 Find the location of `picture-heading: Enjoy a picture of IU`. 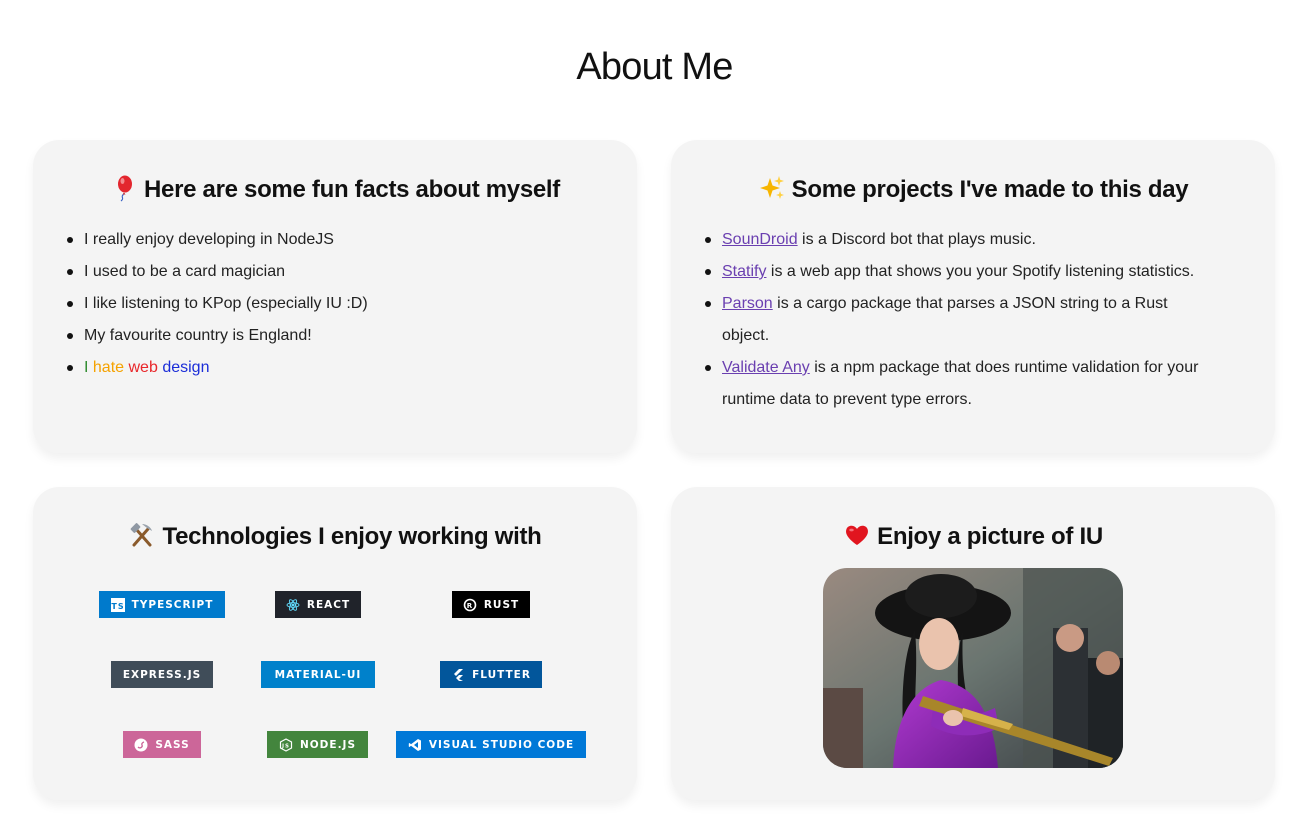

picture-heading: Enjoy a picture of IU is located at coordinates (973, 536).